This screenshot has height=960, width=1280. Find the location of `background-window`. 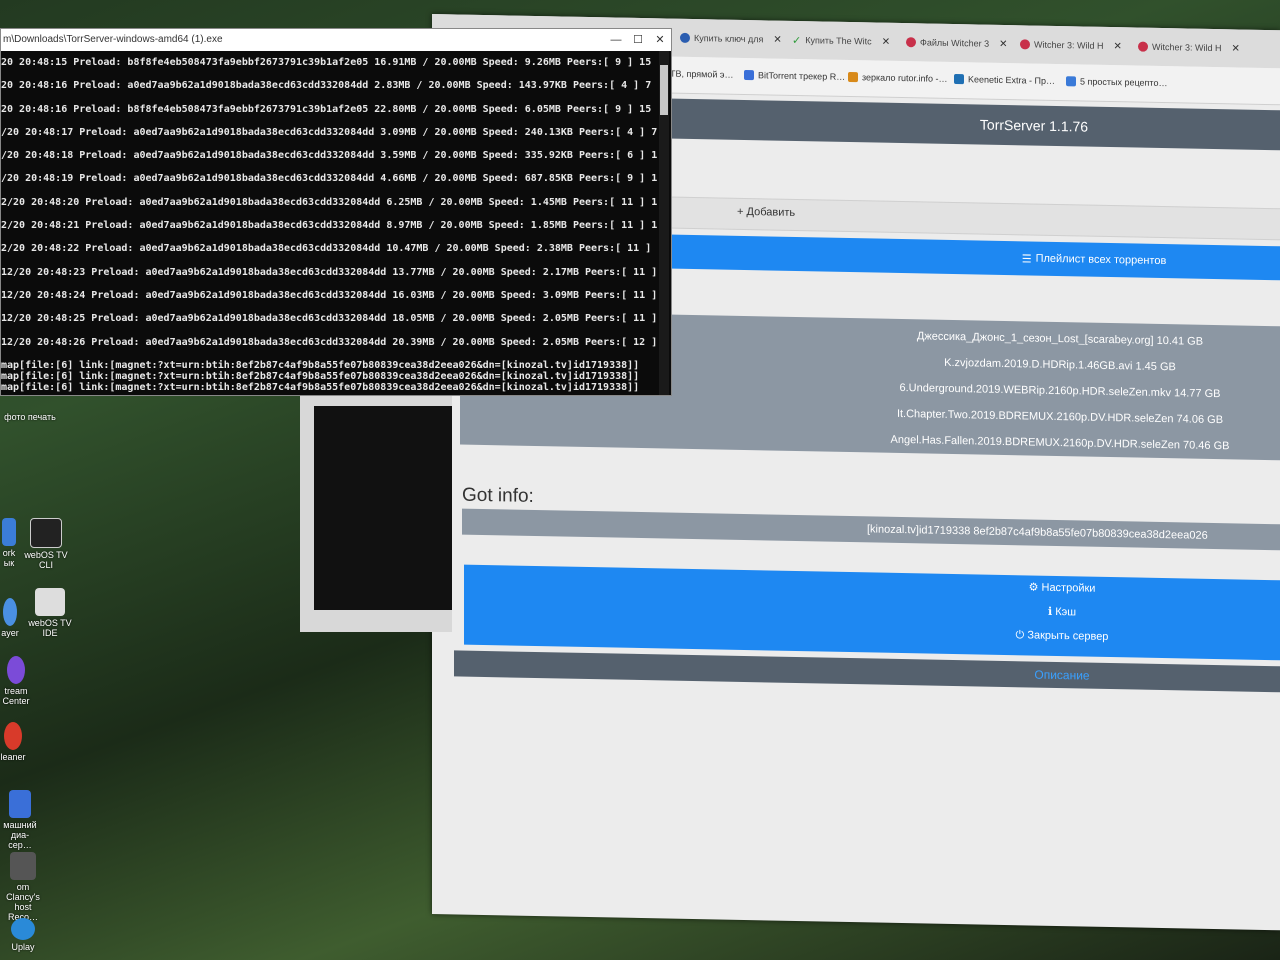

background-window is located at coordinates (376, 514).